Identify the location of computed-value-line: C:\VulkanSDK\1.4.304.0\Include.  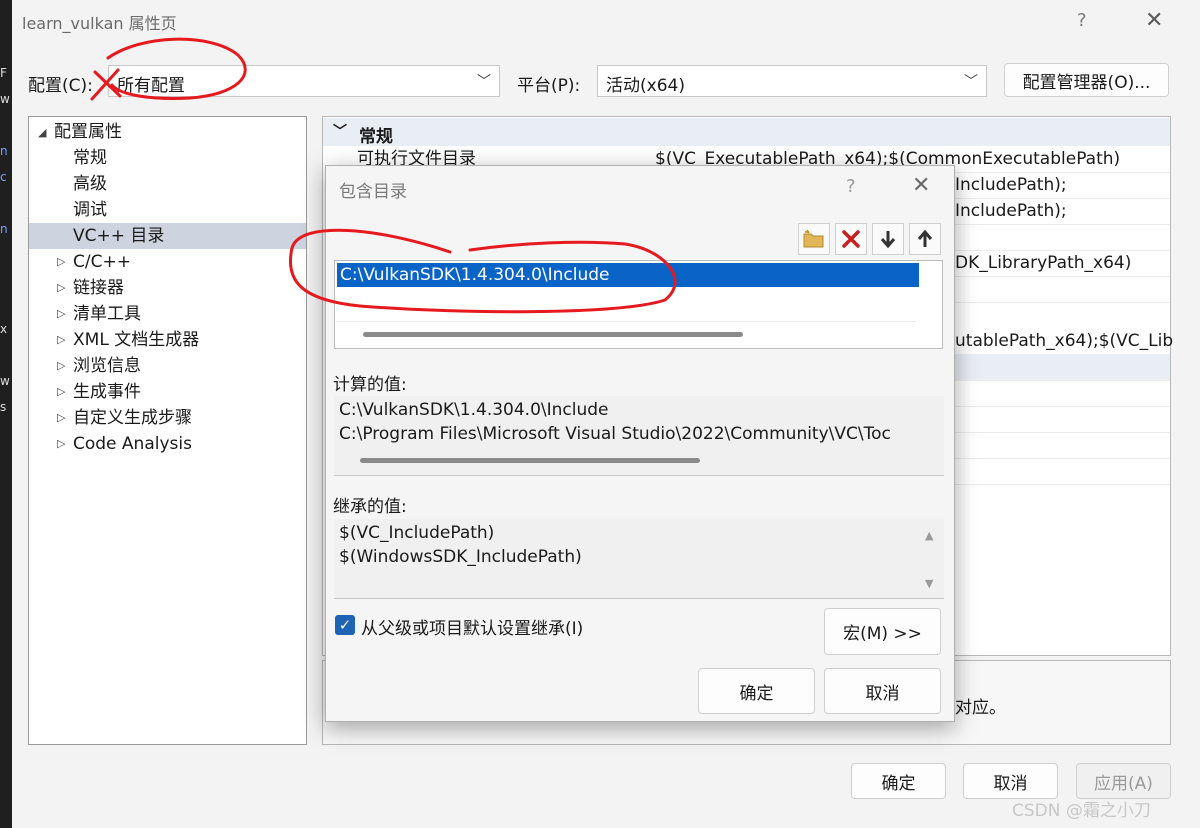
(474, 410).